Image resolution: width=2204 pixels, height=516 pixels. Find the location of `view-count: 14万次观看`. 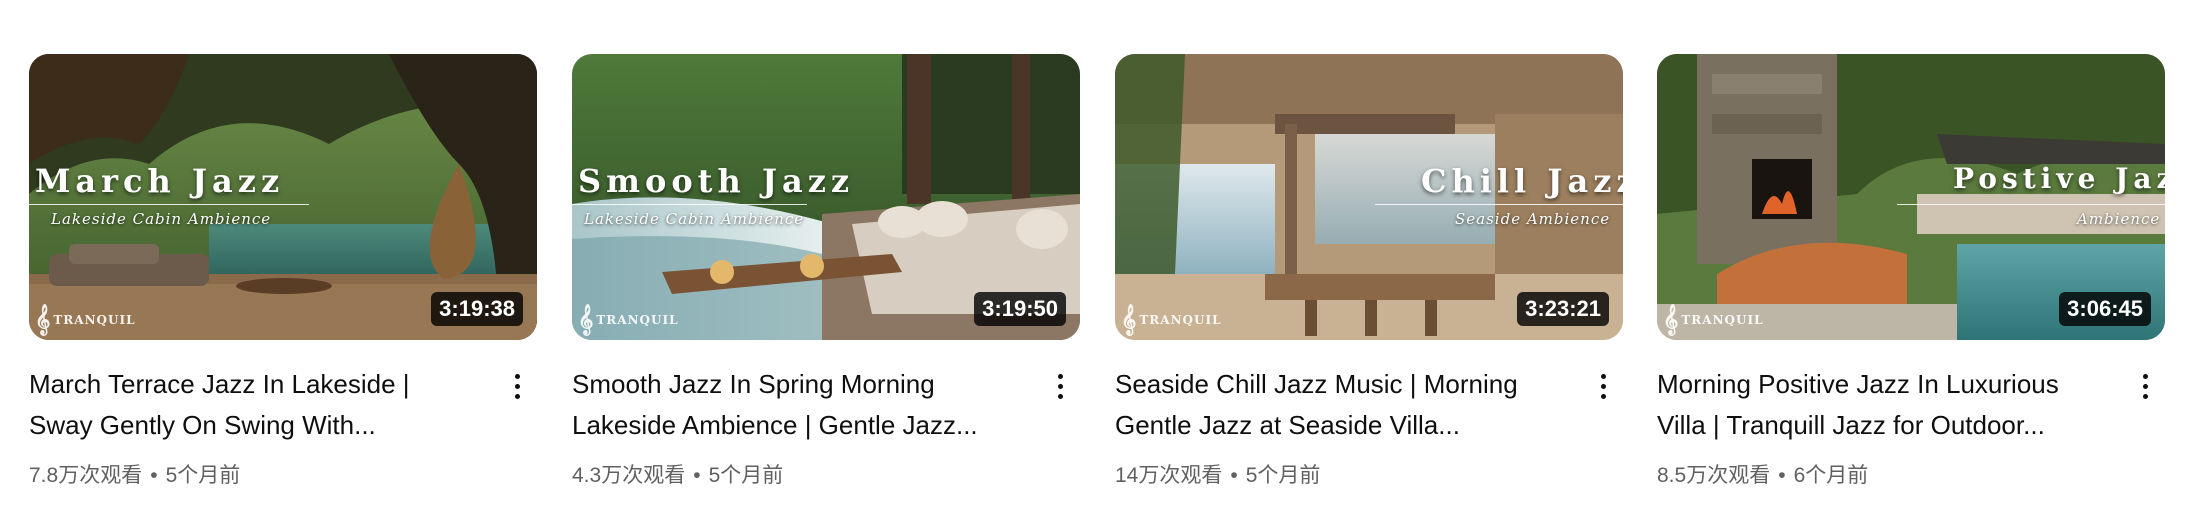

view-count: 14万次观看 is located at coordinates (1169, 475).